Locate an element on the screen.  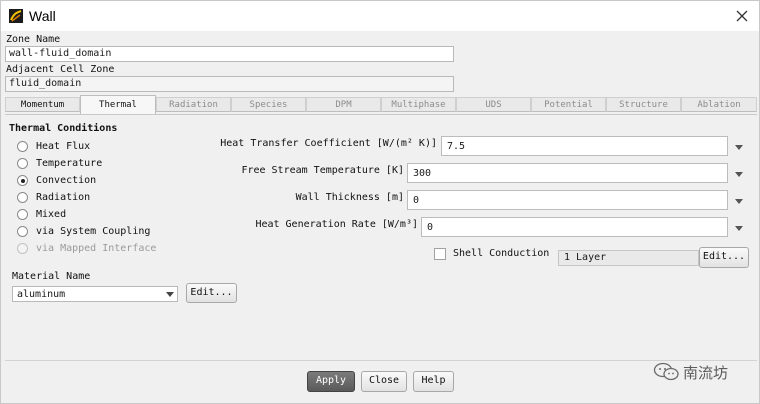
radio-label: Mixed is located at coordinates (51, 214).